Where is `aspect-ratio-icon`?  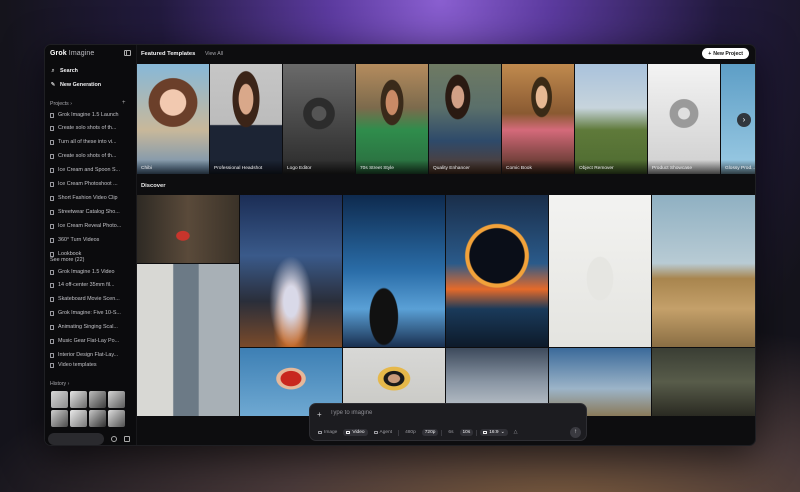
aspect-ratio-icon is located at coordinates (485, 432).